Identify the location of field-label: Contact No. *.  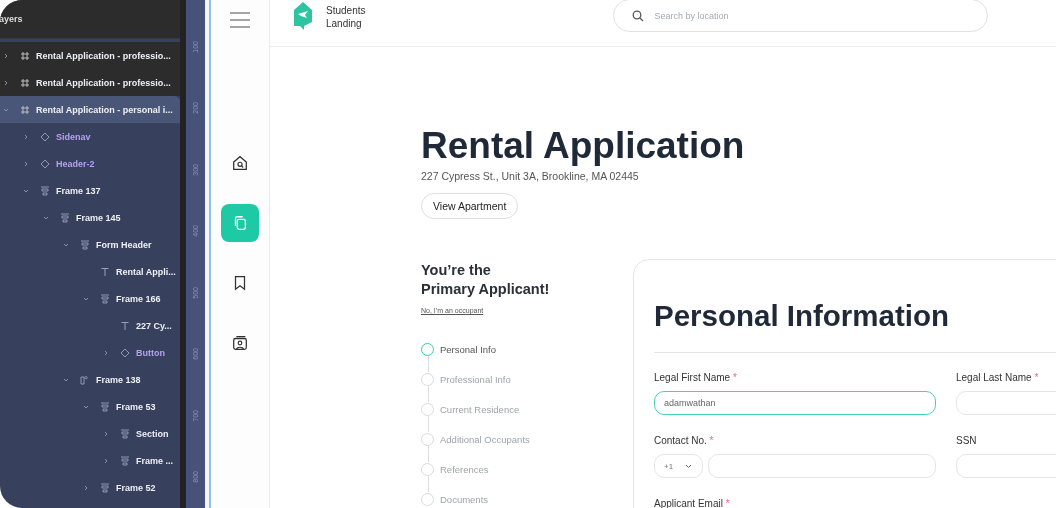
(684, 441).